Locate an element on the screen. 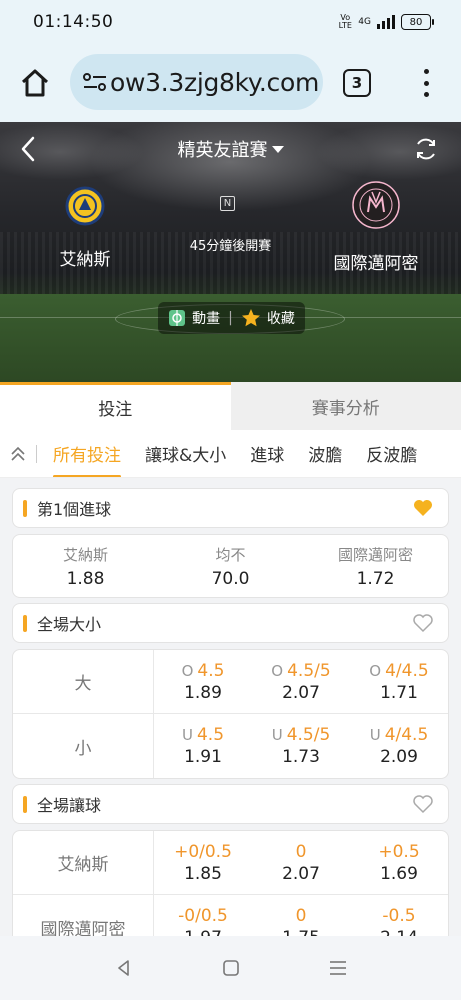  tab-count: 3 is located at coordinates (357, 83).